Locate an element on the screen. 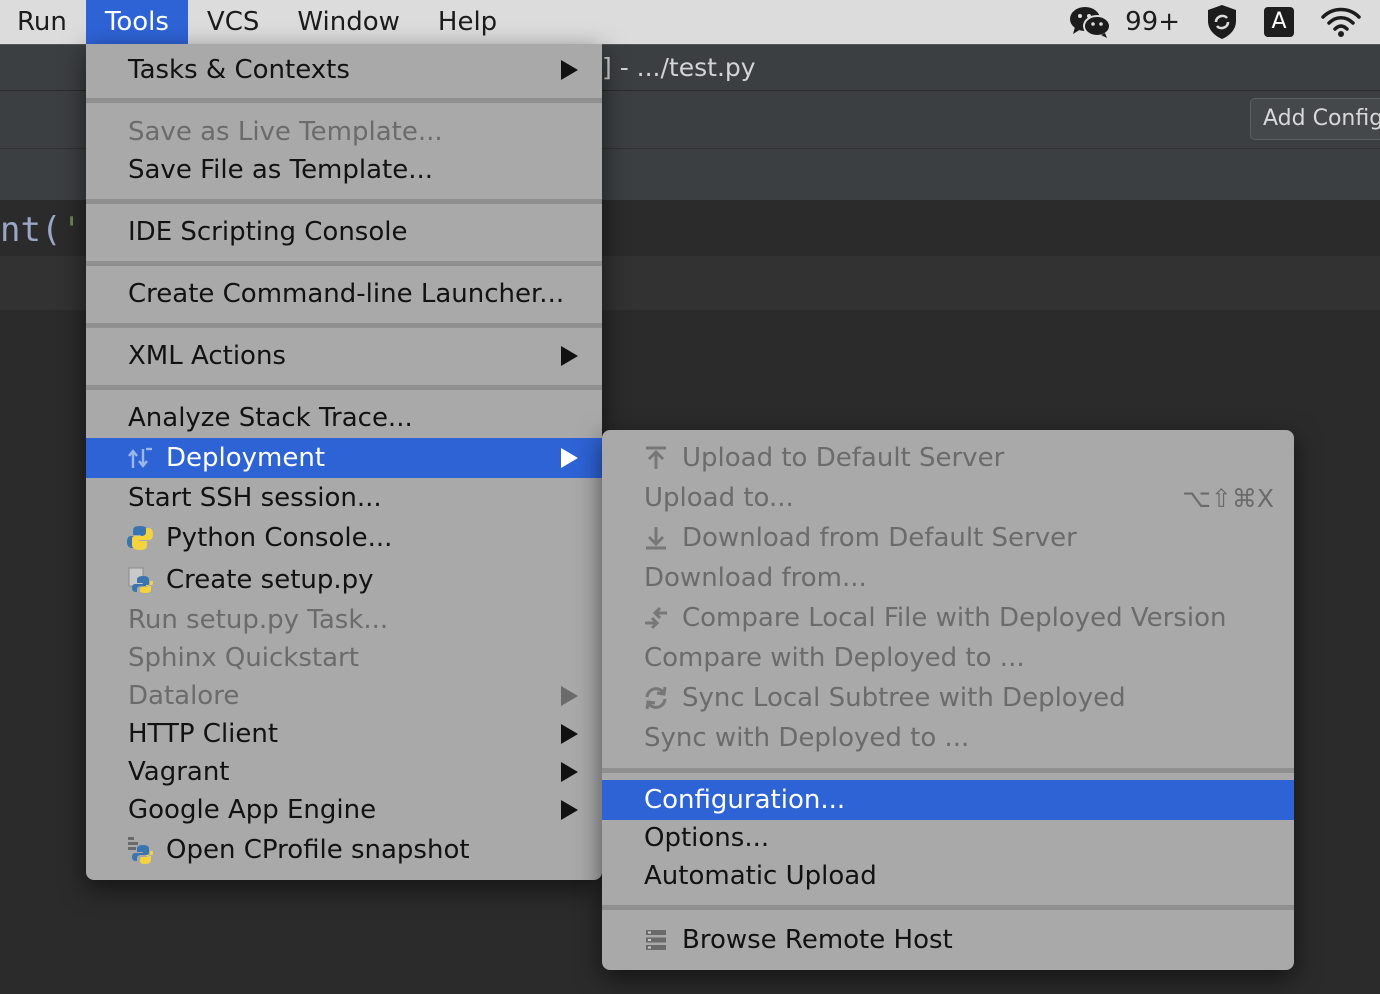 This screenshot has width=1380, height=994. python-setup-icon is located at coordinates (140, 580).